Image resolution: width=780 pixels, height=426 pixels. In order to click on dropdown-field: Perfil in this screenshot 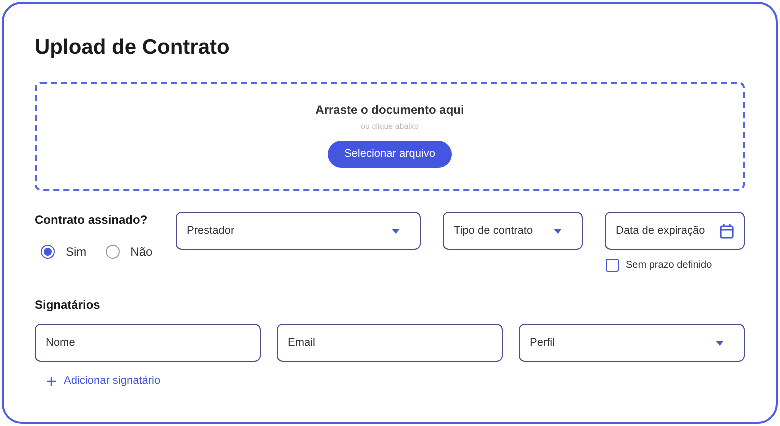, I will do `click(632, 343)`.